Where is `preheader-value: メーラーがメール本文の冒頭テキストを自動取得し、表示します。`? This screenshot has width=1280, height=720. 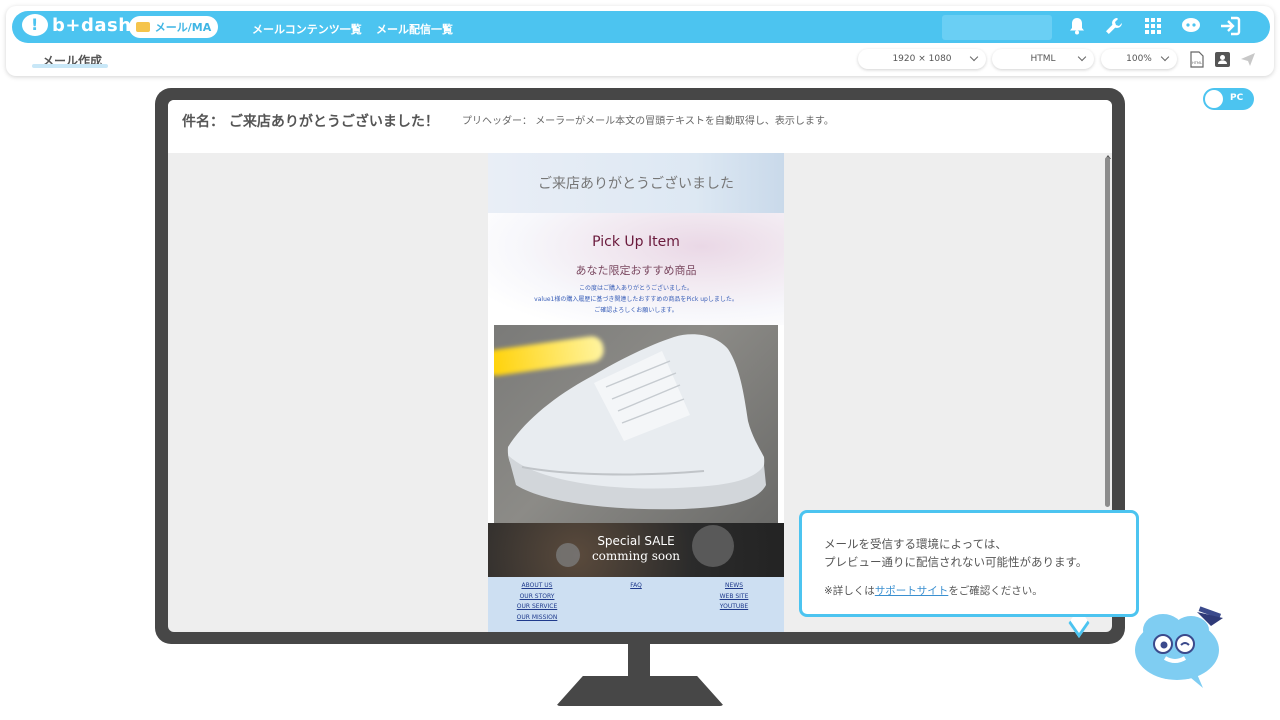 preheader-value: メーラーがメール本文の冒頭テキストを自動取得し、表示します。 is located at coordinates (684, 121).